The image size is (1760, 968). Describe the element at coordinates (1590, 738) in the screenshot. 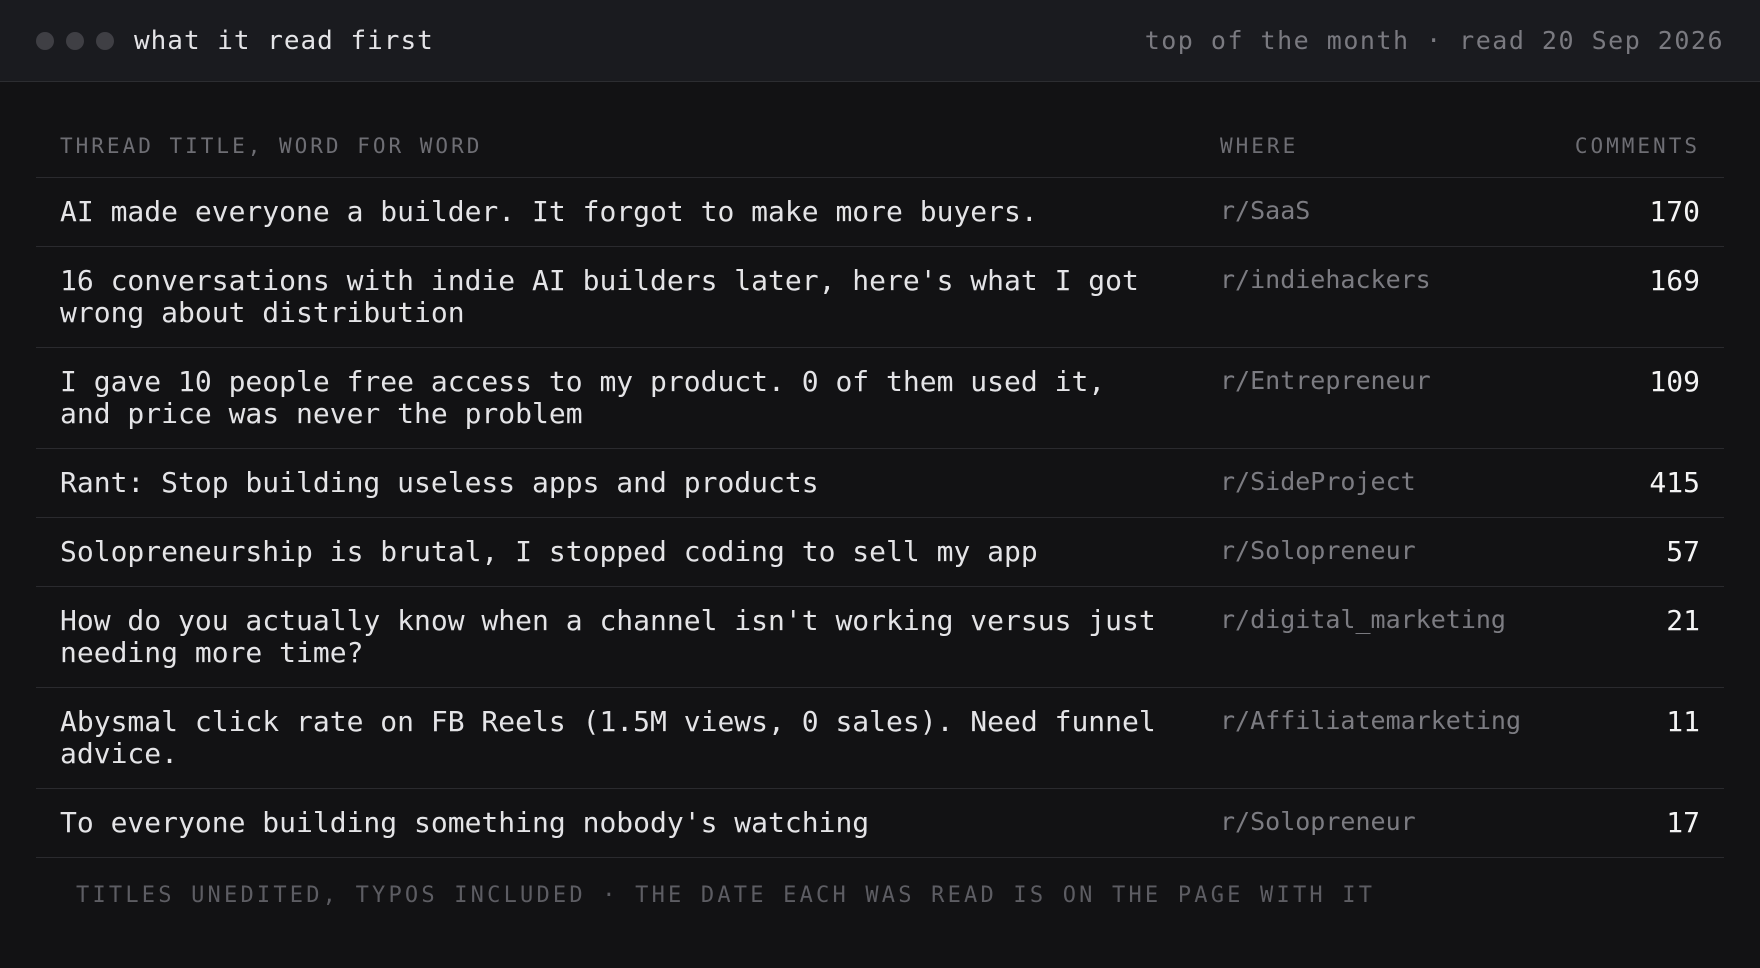

I see `thread-comment-count: 11` at that location.